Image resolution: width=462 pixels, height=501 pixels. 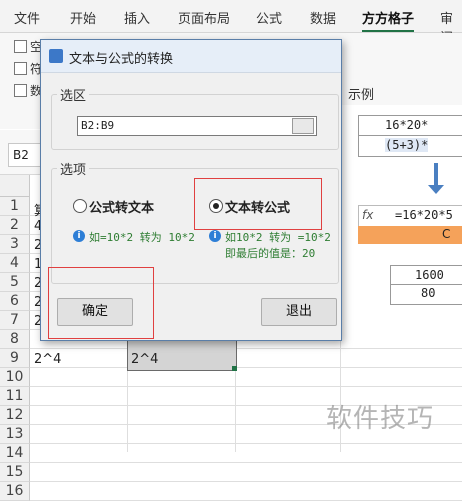 I want to click on fx-icon: fx, so click(x=368, y=215).